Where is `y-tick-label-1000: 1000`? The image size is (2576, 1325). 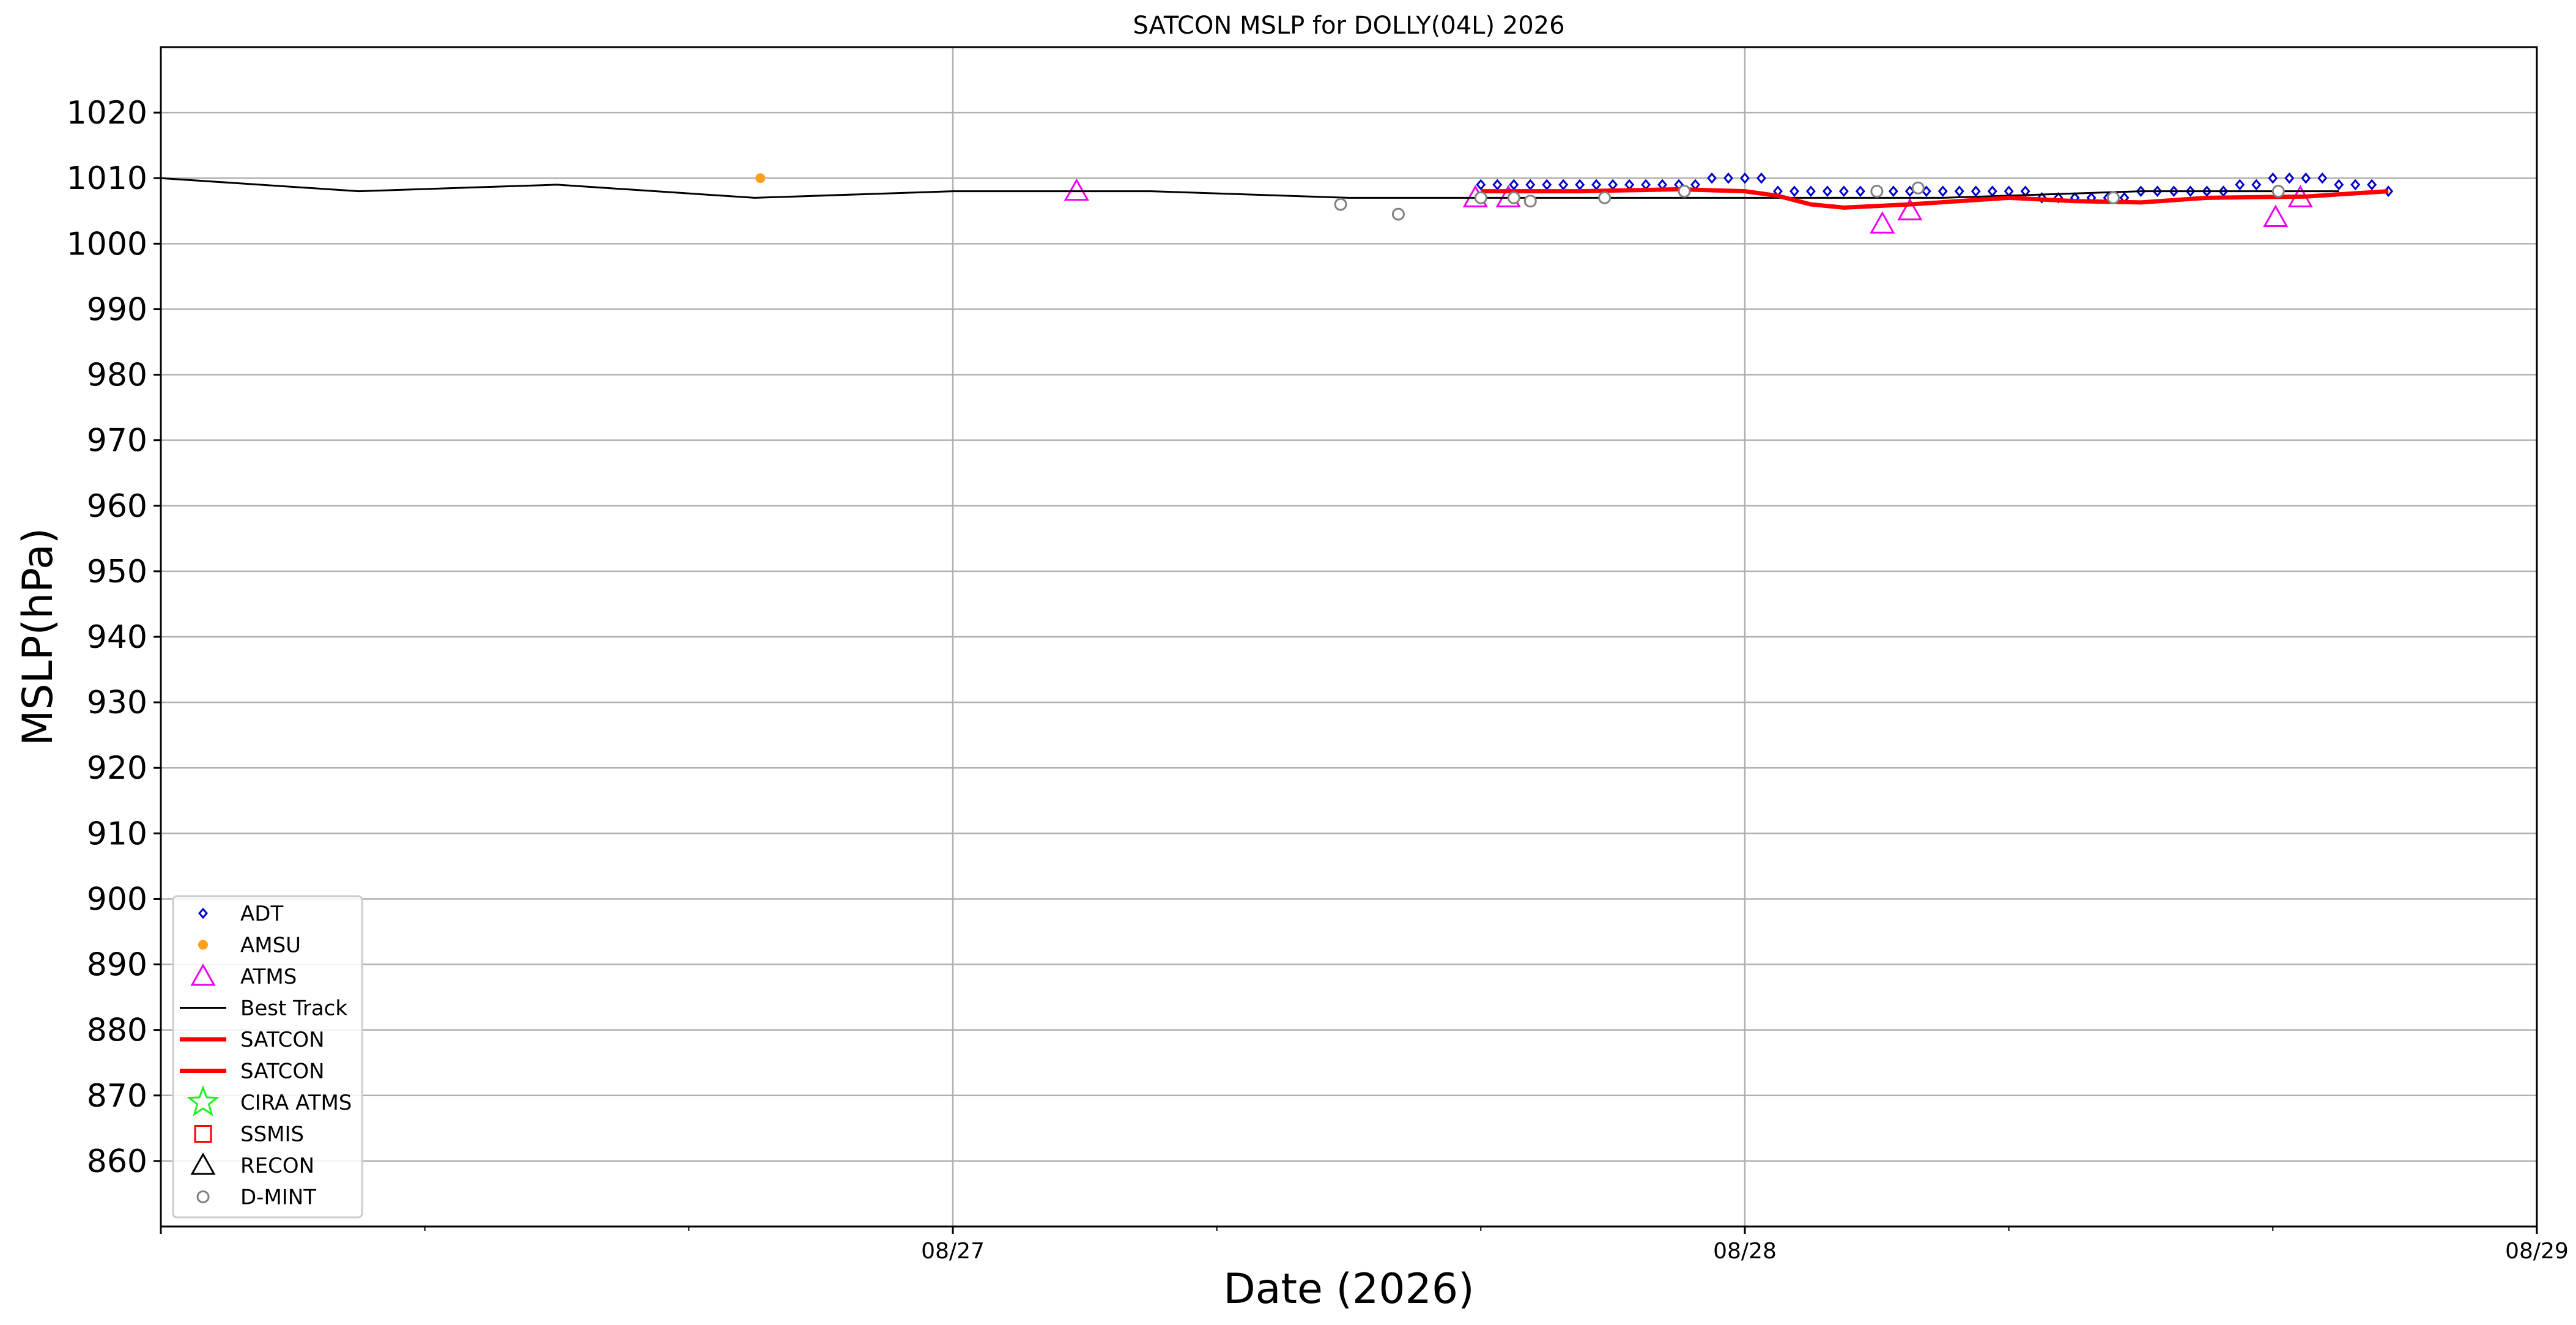 y-tick-label-1000: 1000 is located at coordinates (107, 244).